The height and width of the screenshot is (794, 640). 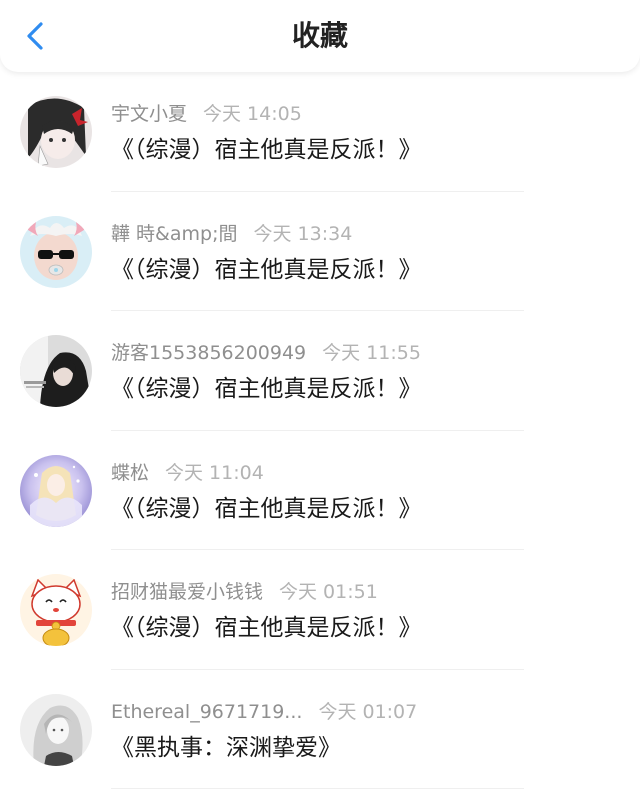 I want to click on divider, so click(x=317, y=788).